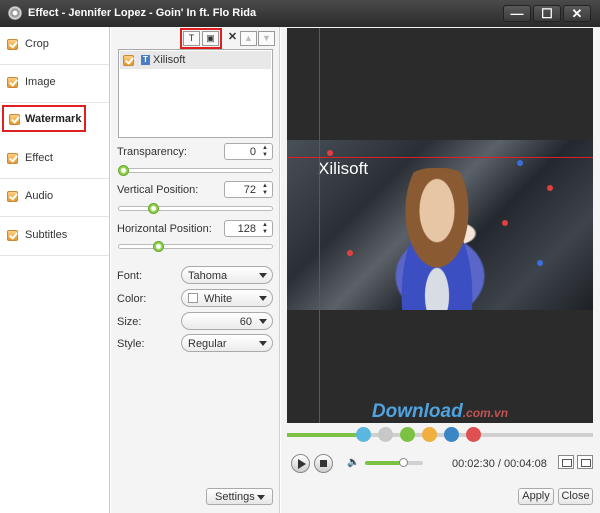 The image size is (600, 513). I want to click on play-button, so click(300, 463).